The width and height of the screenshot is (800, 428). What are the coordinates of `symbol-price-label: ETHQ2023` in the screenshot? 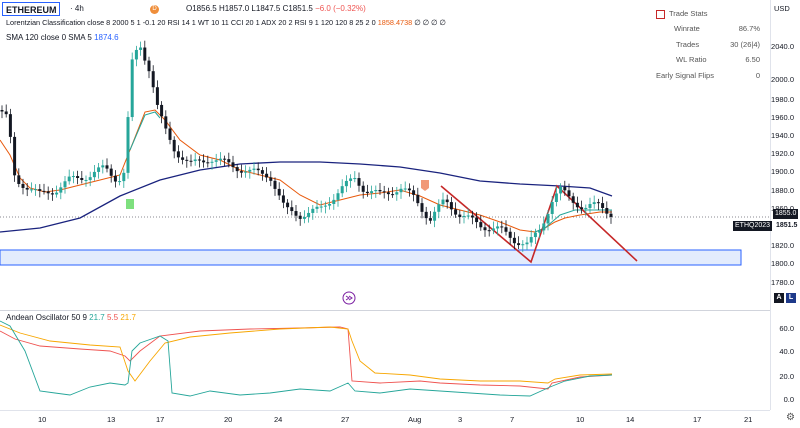 It's located at (753, 226).